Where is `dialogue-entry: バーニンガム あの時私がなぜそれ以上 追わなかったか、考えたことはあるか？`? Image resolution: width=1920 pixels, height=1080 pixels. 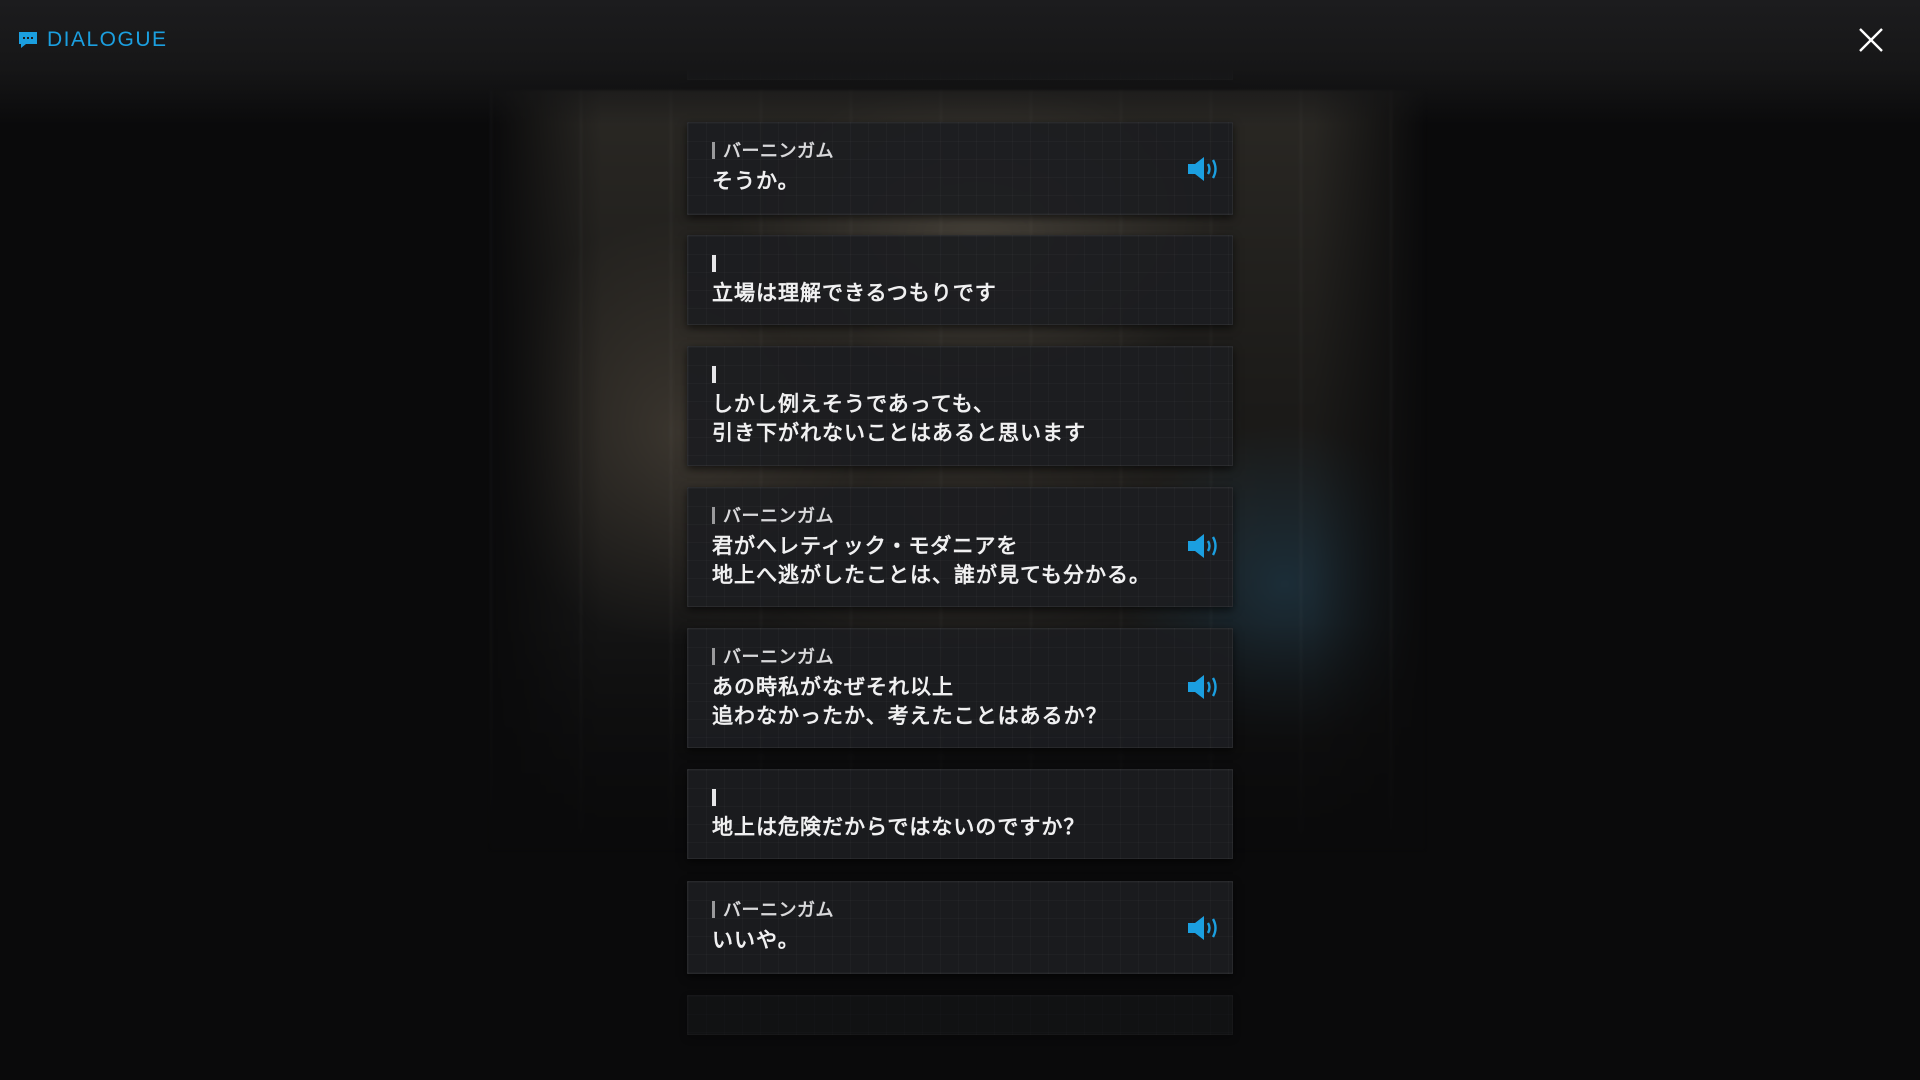 dialogue-entry: バーニンガム あの時私がなぜそれ以上 追わなかったか、考えたことはあるか？ is located at coordinates (960, 688).